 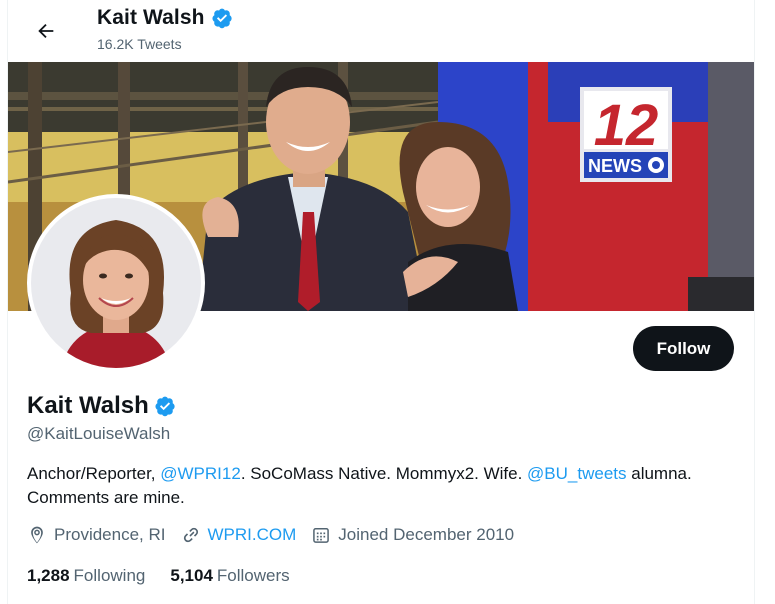 What do you see at coordinates (626, 125) in the screenshot?
I see `svg-text: 12` at bounding box center [626, 125].